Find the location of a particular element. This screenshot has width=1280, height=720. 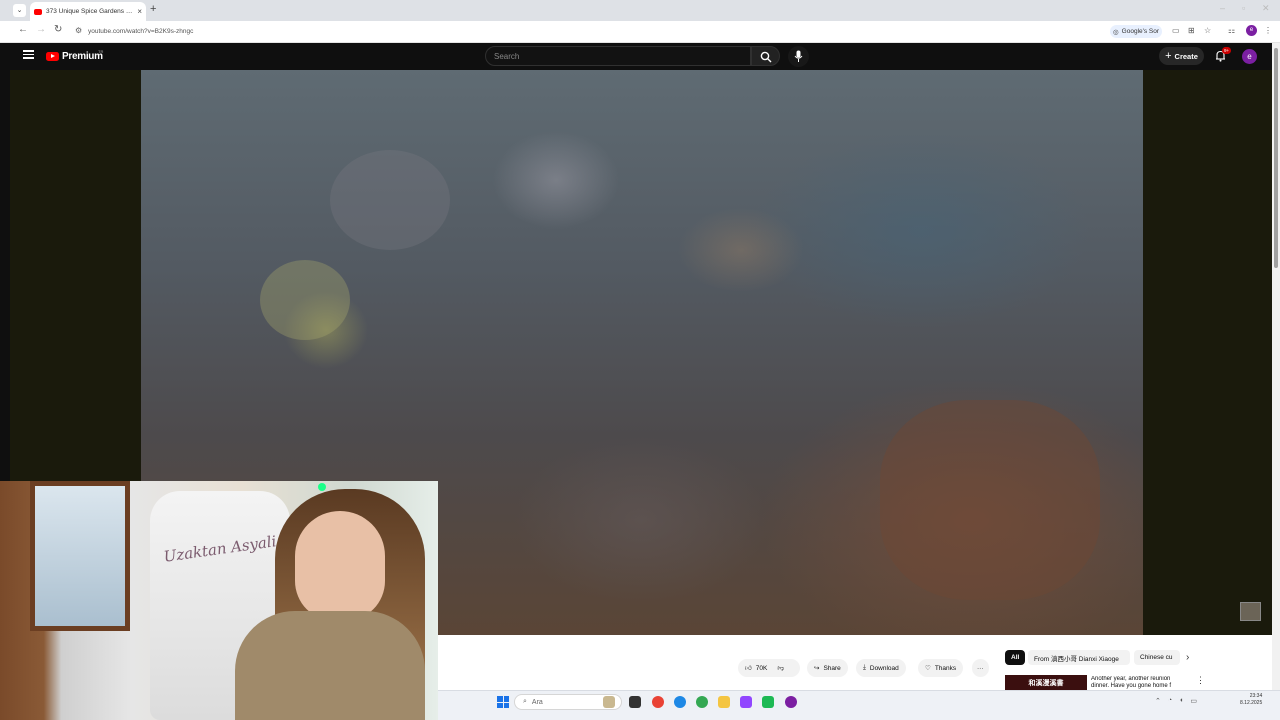

channel-watermark-icon is located at coordinates (1250, 611).